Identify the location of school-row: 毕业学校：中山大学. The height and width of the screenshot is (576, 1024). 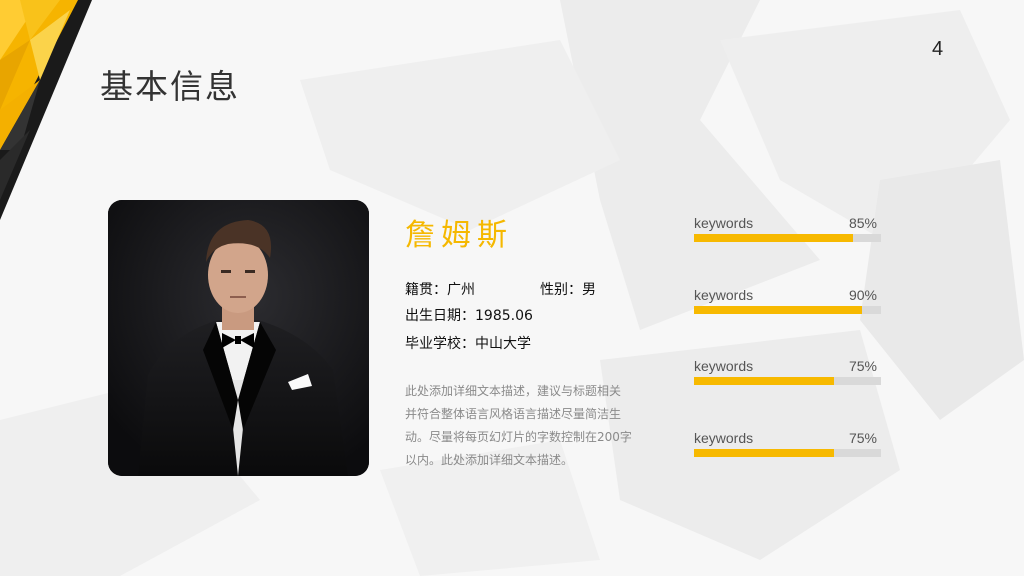
(468, 343).